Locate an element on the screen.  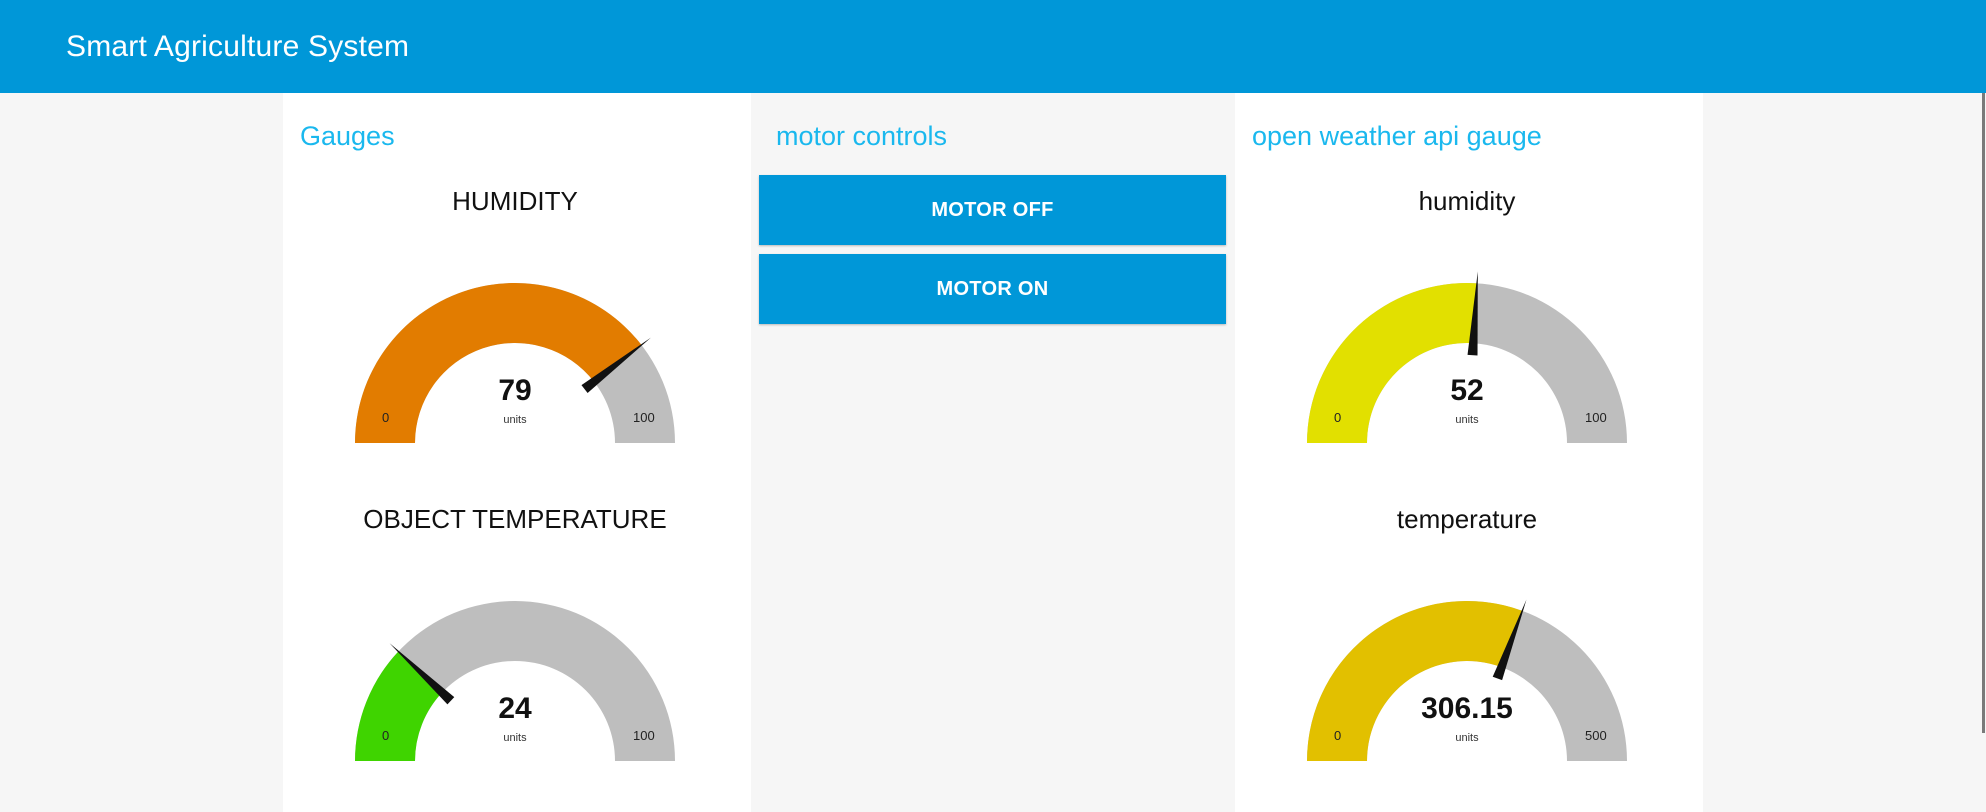
gauge-object-temperature: OBJECT TEMPERATURE 24 units 0 100 is located at coordinates (515, 654).